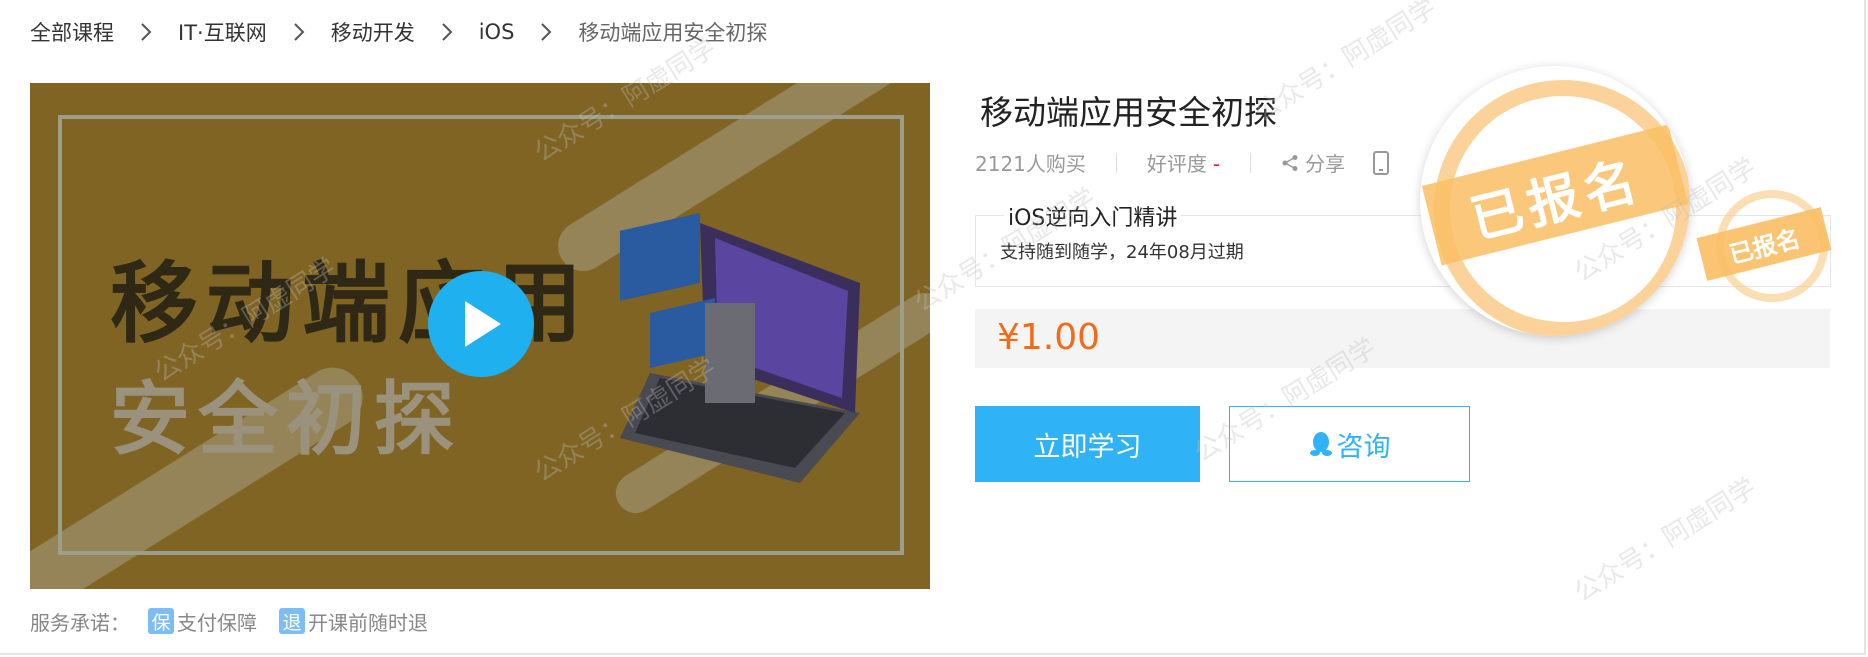  I want to click on plan-description: 支持随到随学，24年08月过期, so click(1122, 252).